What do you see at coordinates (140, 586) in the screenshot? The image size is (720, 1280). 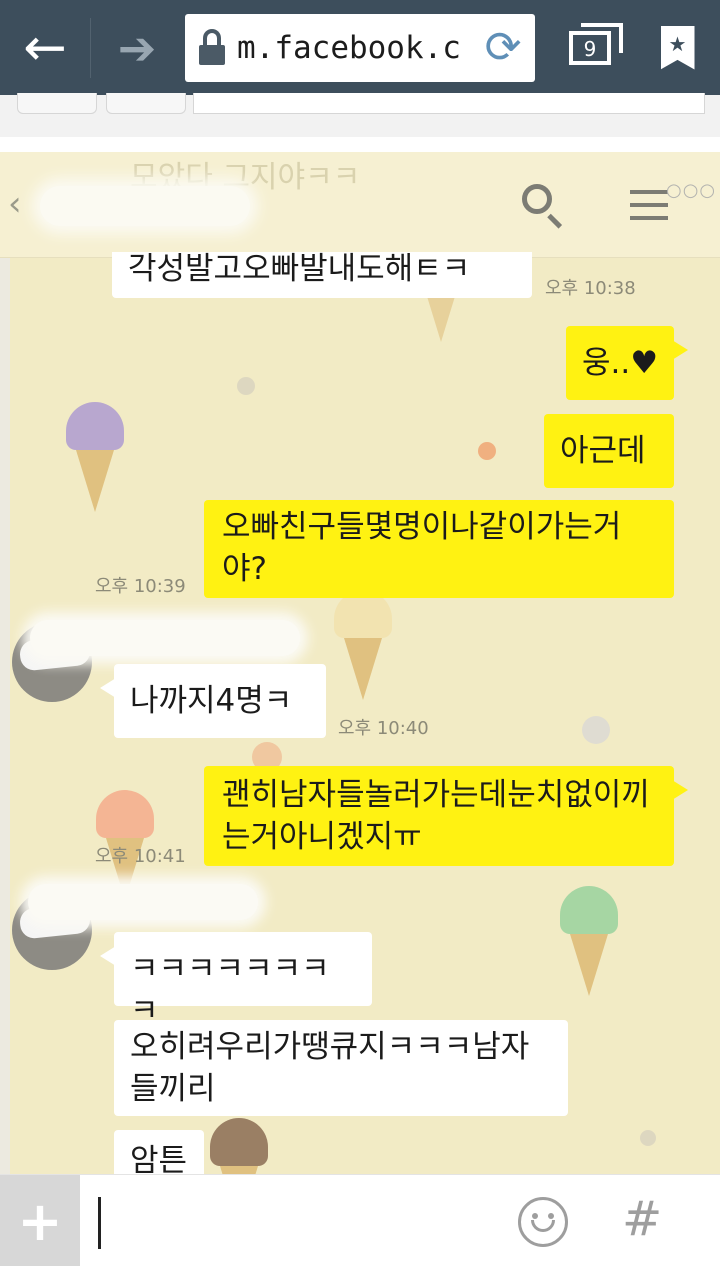 I see `message-time: 오후 10:39` at bounding box center [140, 586].